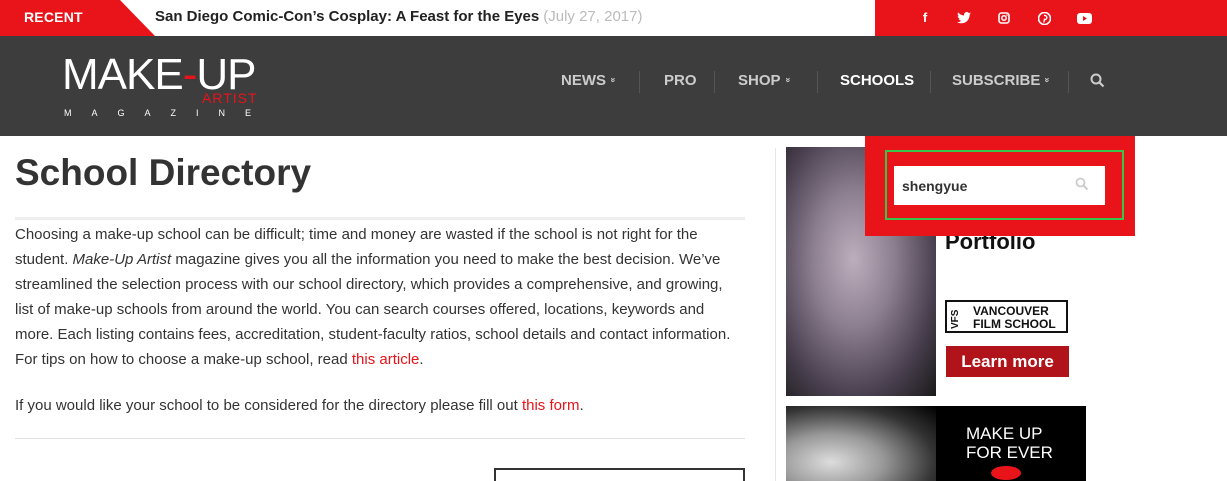 The height and width of the screenshot is (481, 1227). I want to click on nav-schools: SCHOOLS, so click(877, 80).